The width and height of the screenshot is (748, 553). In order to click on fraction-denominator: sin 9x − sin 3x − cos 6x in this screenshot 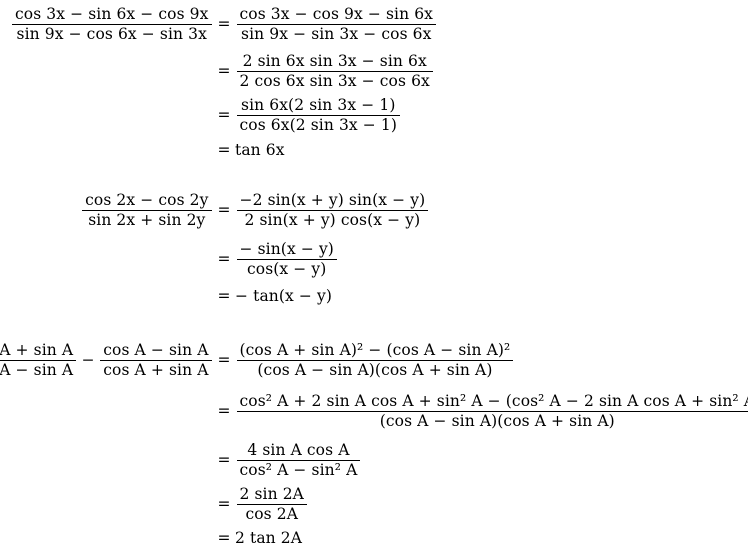, I will do `click(336, 33)`.